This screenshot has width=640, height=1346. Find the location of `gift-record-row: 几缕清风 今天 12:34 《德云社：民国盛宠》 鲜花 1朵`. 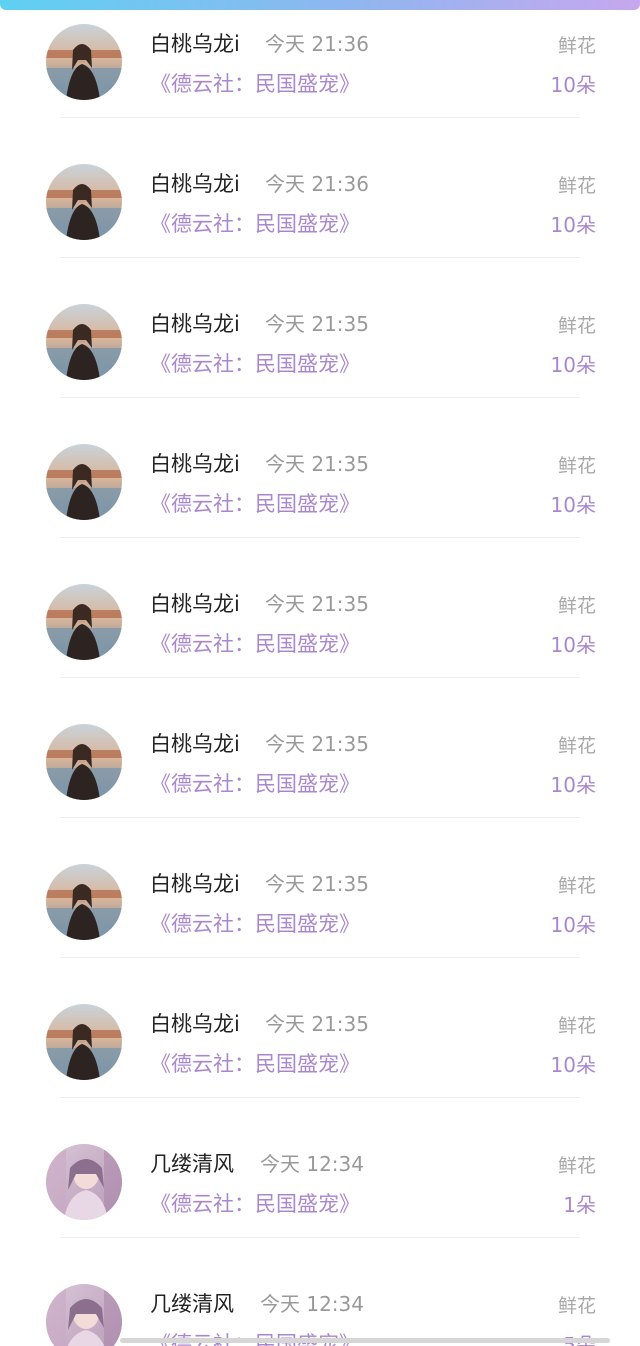

gift-record-row: 几缕清风 今天 12:34 《德云社：民国盛宠》 鲜花 1朵 is located at coordinates (320, 1170).